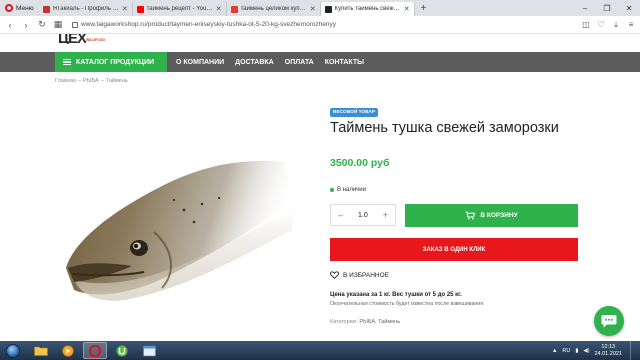 The height and width of the screenshot is (360, 640). What do you see at coordinates (608, 346) in the screenshot?
I see `clock-time: 12:13` at bounding box center [608, 346].